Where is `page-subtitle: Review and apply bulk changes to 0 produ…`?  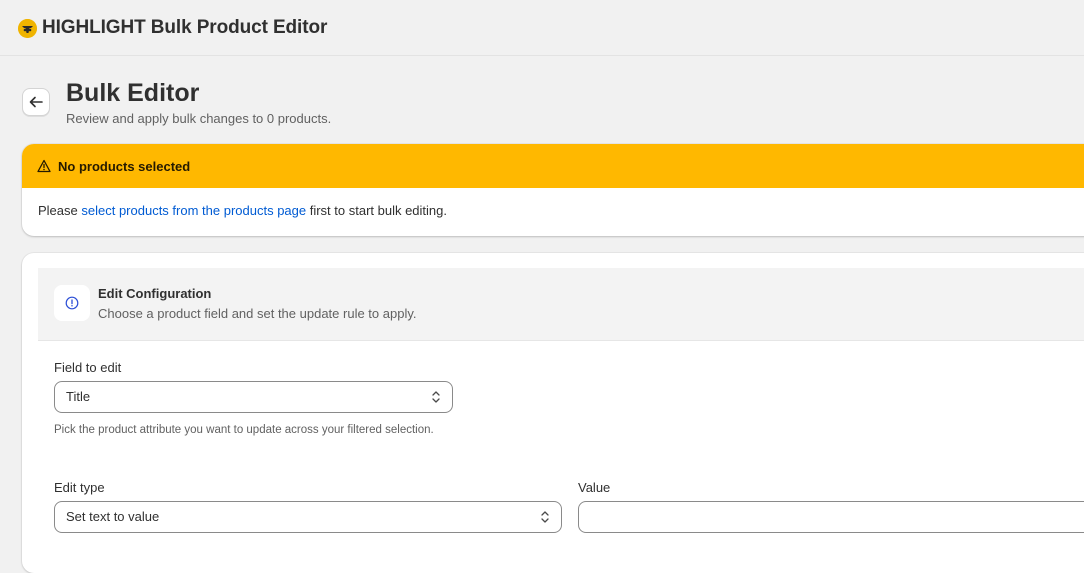
page-subtitle: Review and apply bulk changes to 0 produ… is located at coordinates (199, 118).